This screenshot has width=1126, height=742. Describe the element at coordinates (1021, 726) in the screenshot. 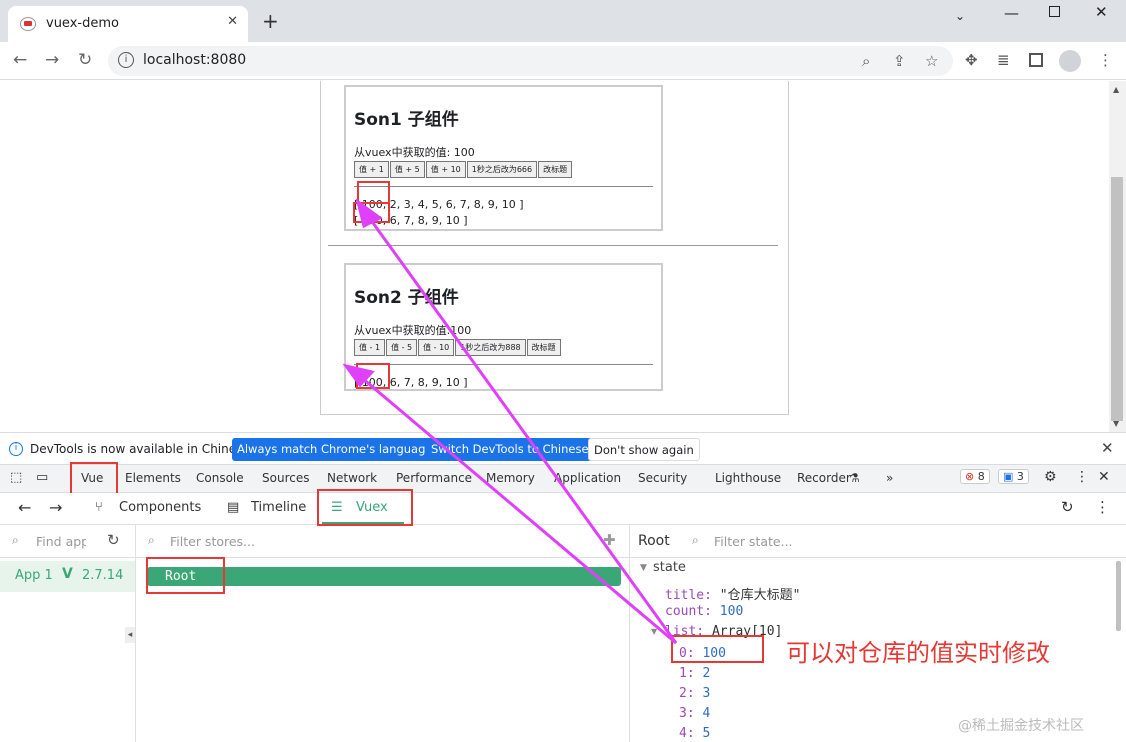

I see `watermark: @稀土掘金技术社区` at that location.